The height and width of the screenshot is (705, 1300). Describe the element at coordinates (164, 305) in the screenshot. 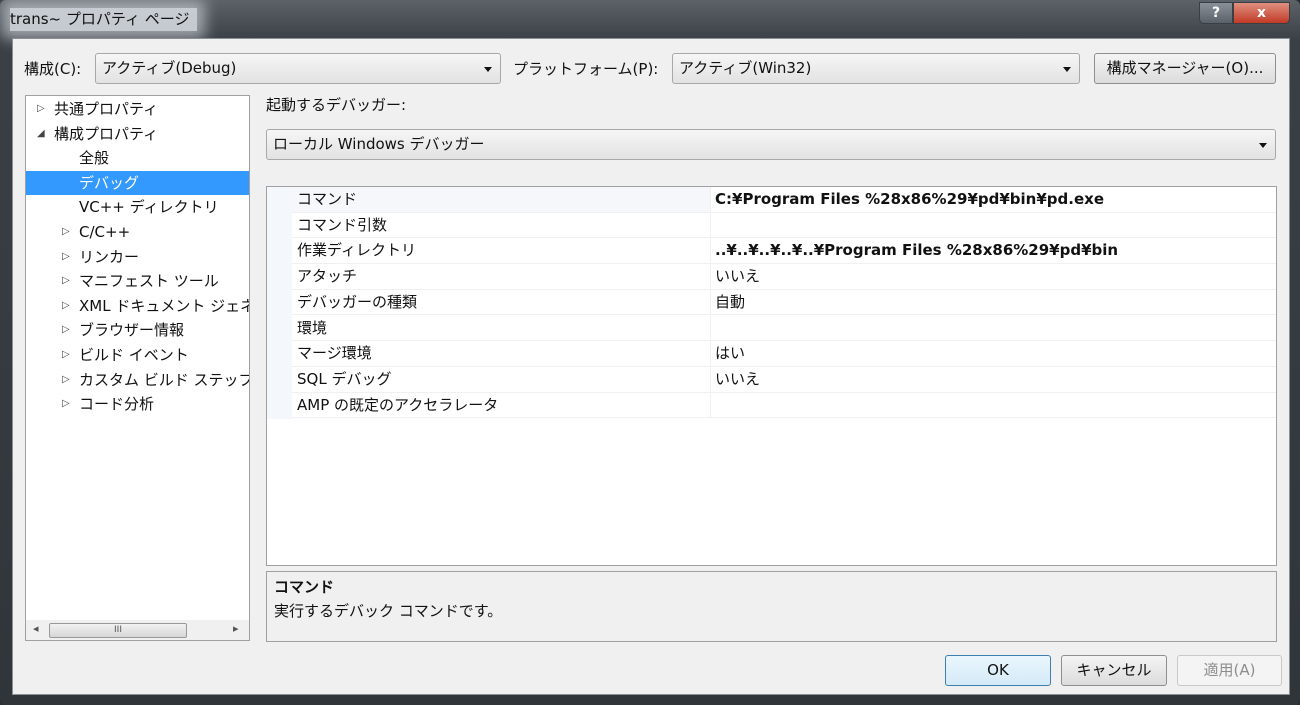

I see `tree-item-label: XML ドキュメント ジェネレーター` at that location.